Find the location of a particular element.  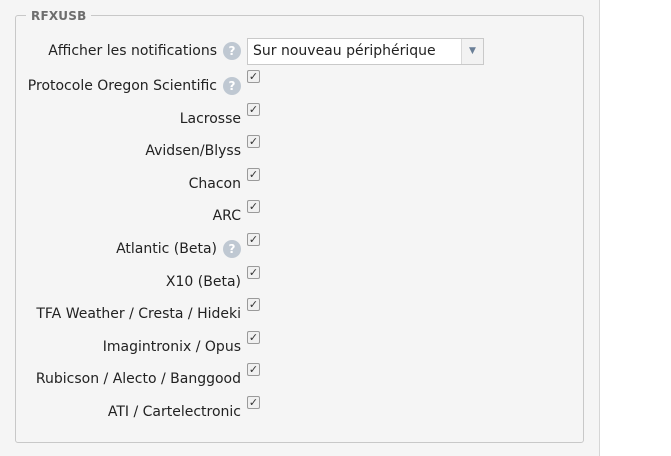

protocol-label: Lacrosse is located at coordinates (210, 118).